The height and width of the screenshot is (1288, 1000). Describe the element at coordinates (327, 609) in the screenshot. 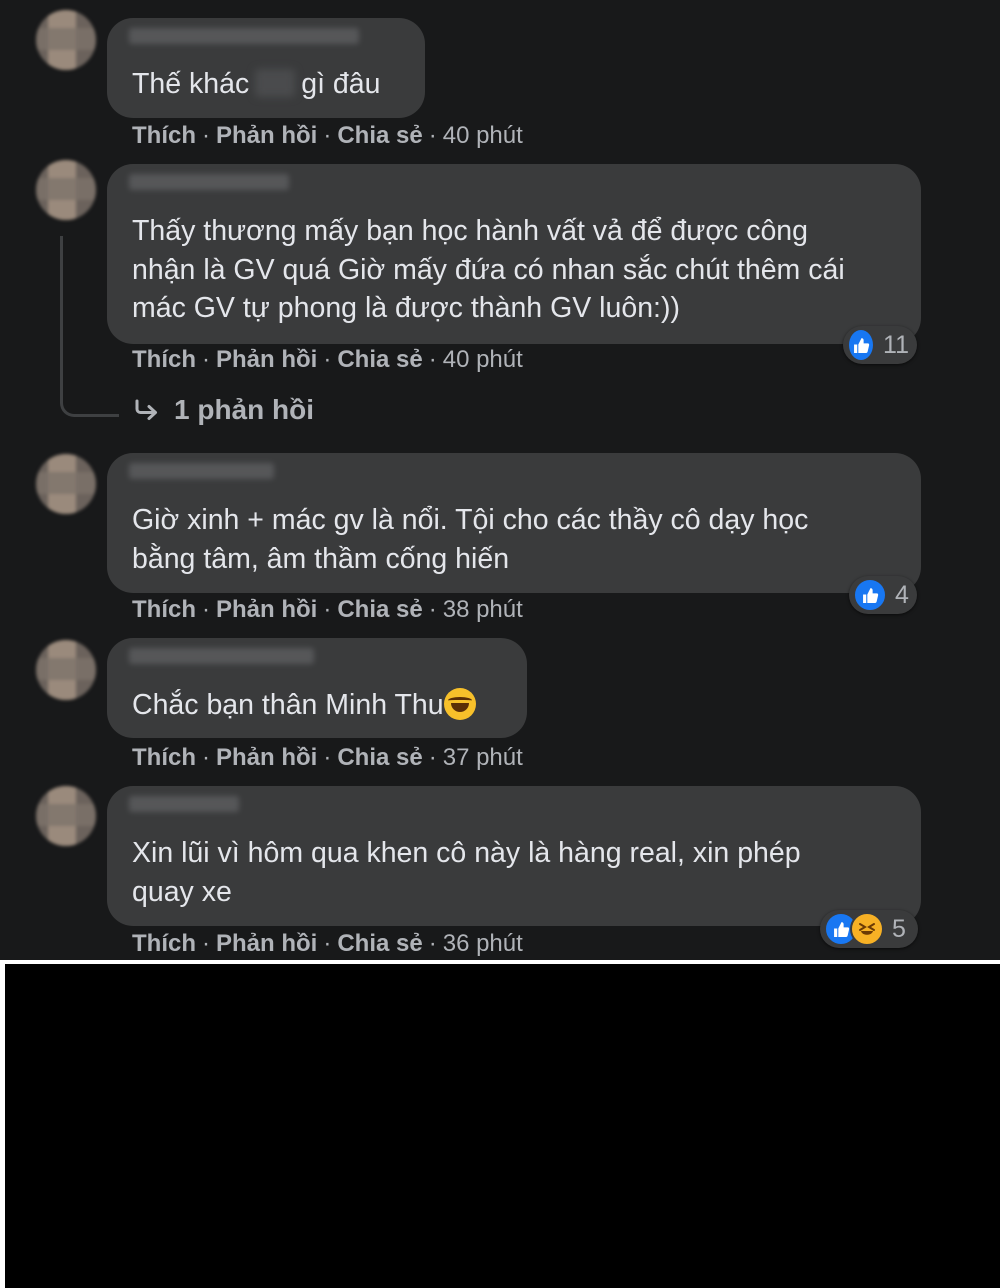

I see `comment-actions: Thích · Phản hồi · Chia sẻ · 38 phút` at that location.